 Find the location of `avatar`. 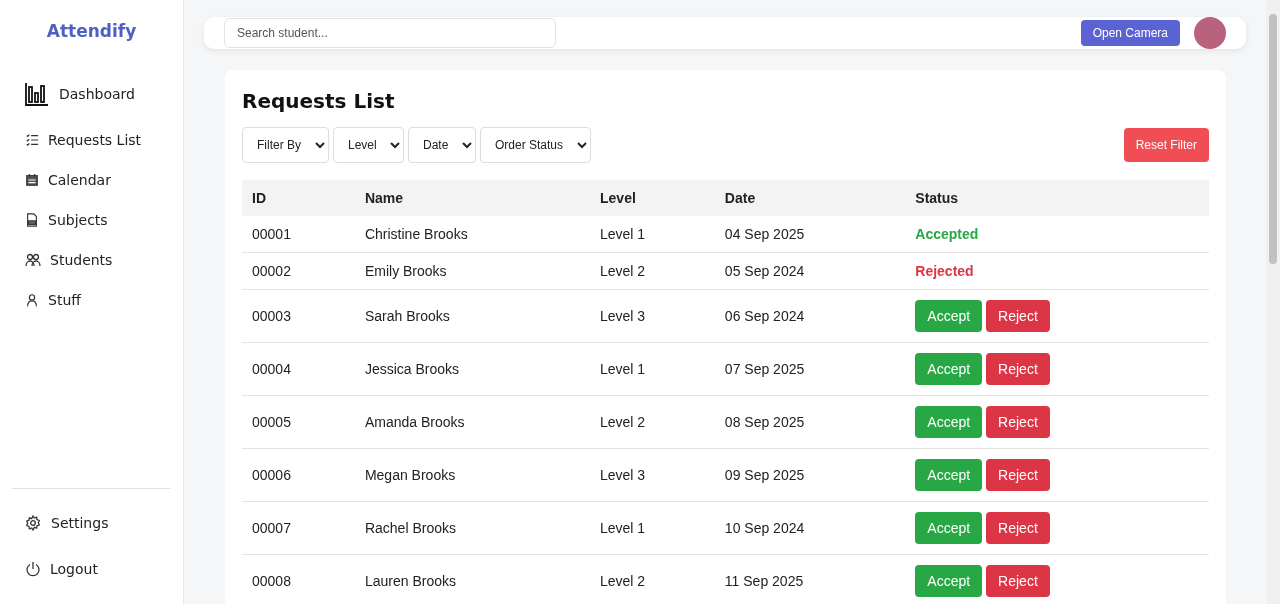

avatar is located at coordinates (1210, 33).